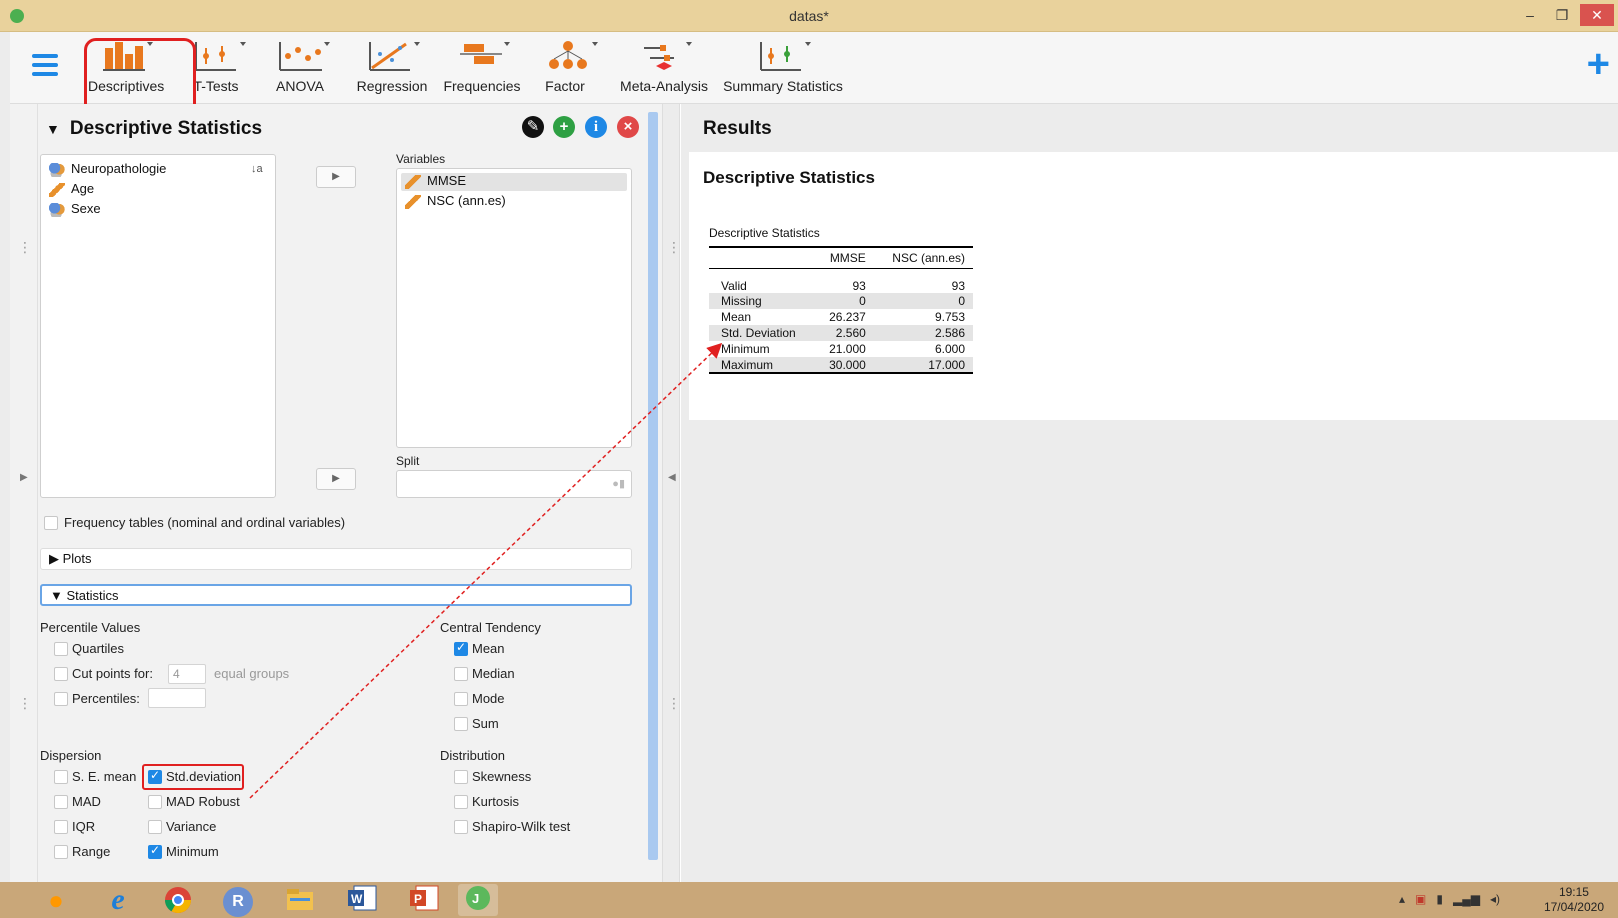  What do you see at coordinates (75, 210) in the screenshot?
I see `list-item: Sexe` at bounding box center [75, 210].